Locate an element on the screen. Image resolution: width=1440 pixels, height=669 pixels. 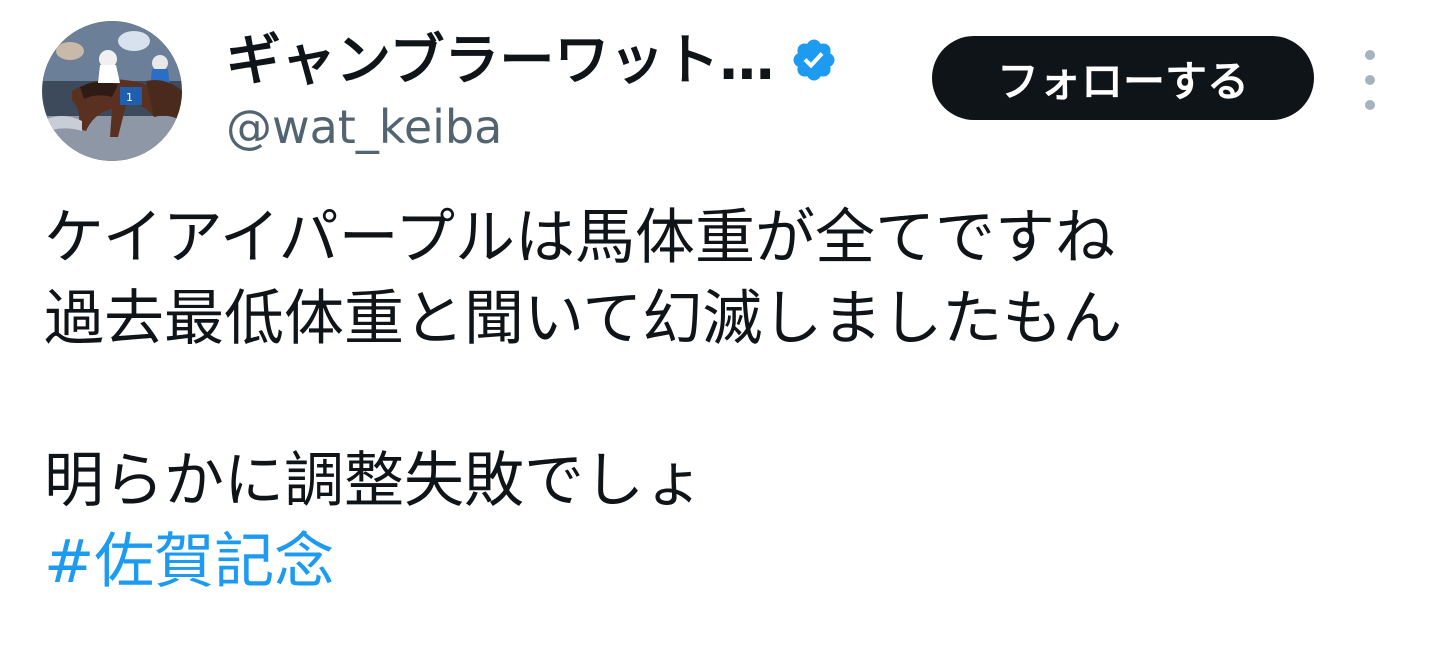
follow-button: フォローする is located at coordinates (1123, 78).